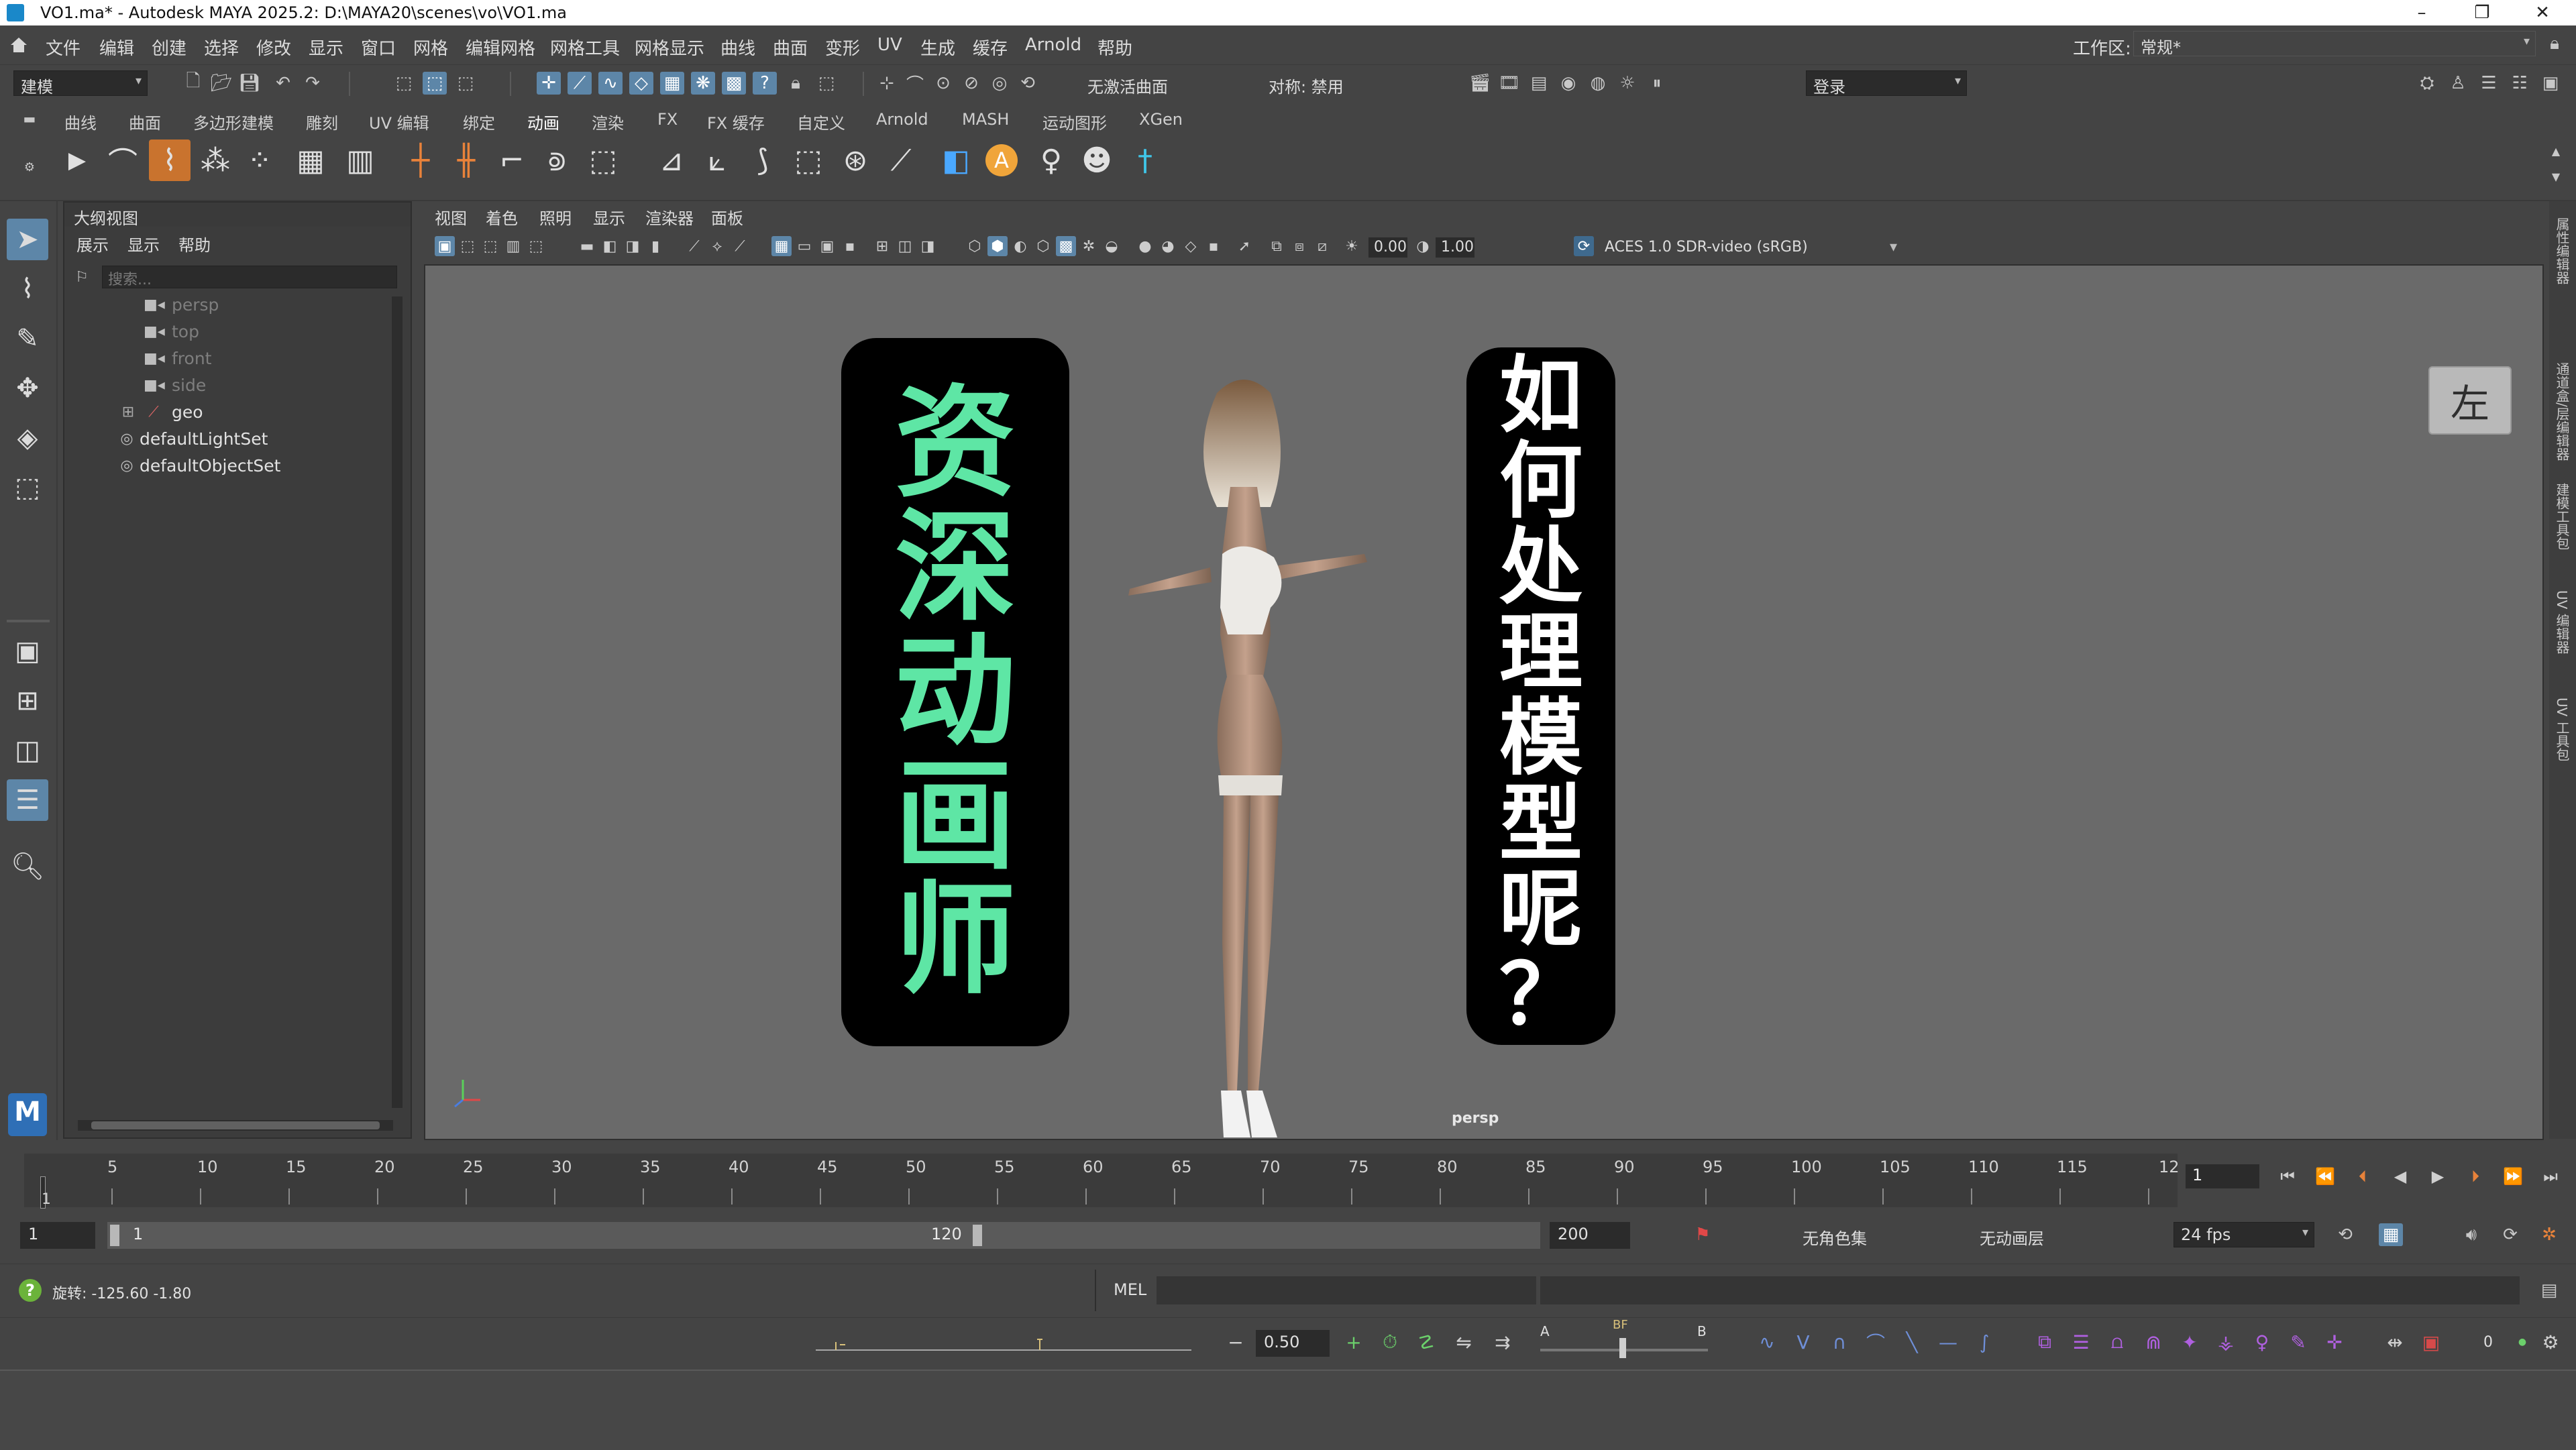  What do you see at coordinates (1657, 83) in the screenshot?
I see `pause-viewport-icon: ⏸` at bounding box center [1657, 83].